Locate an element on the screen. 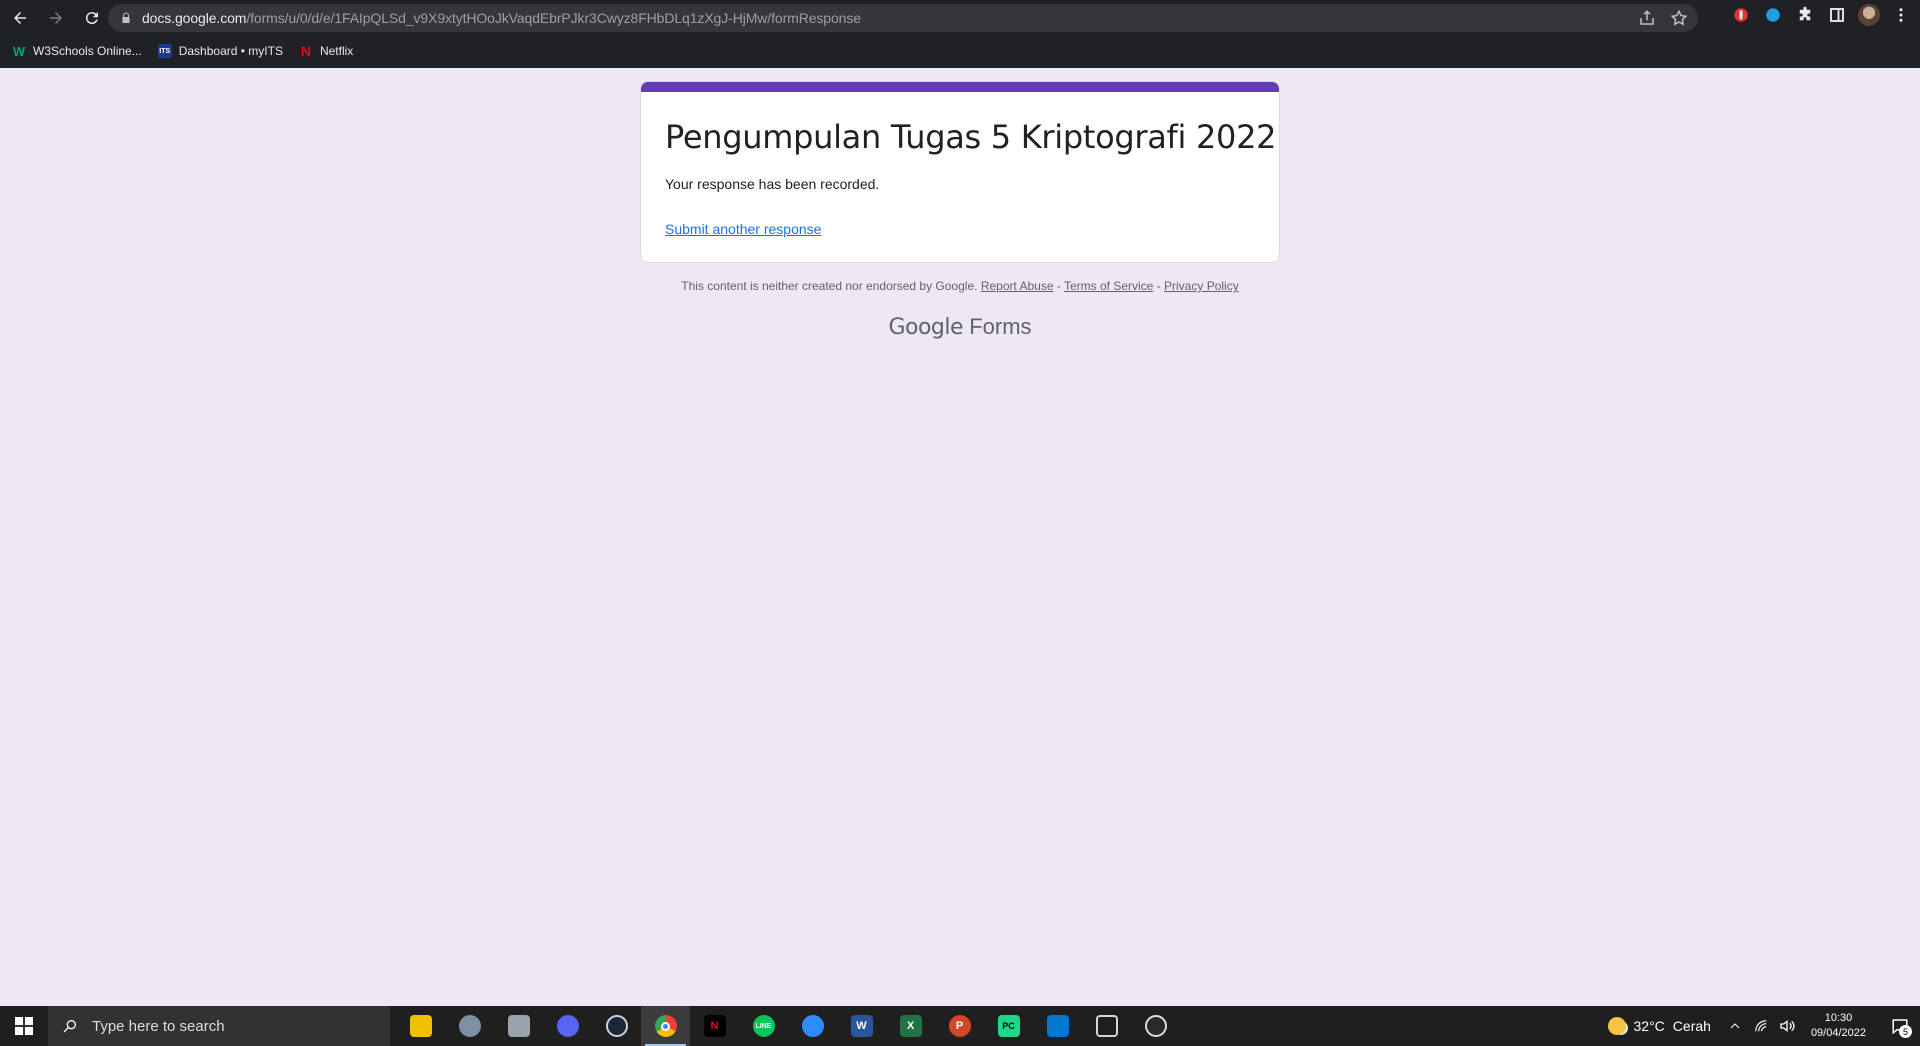  taskbar-search: Type here to search is located at coordinates (219, 1026).